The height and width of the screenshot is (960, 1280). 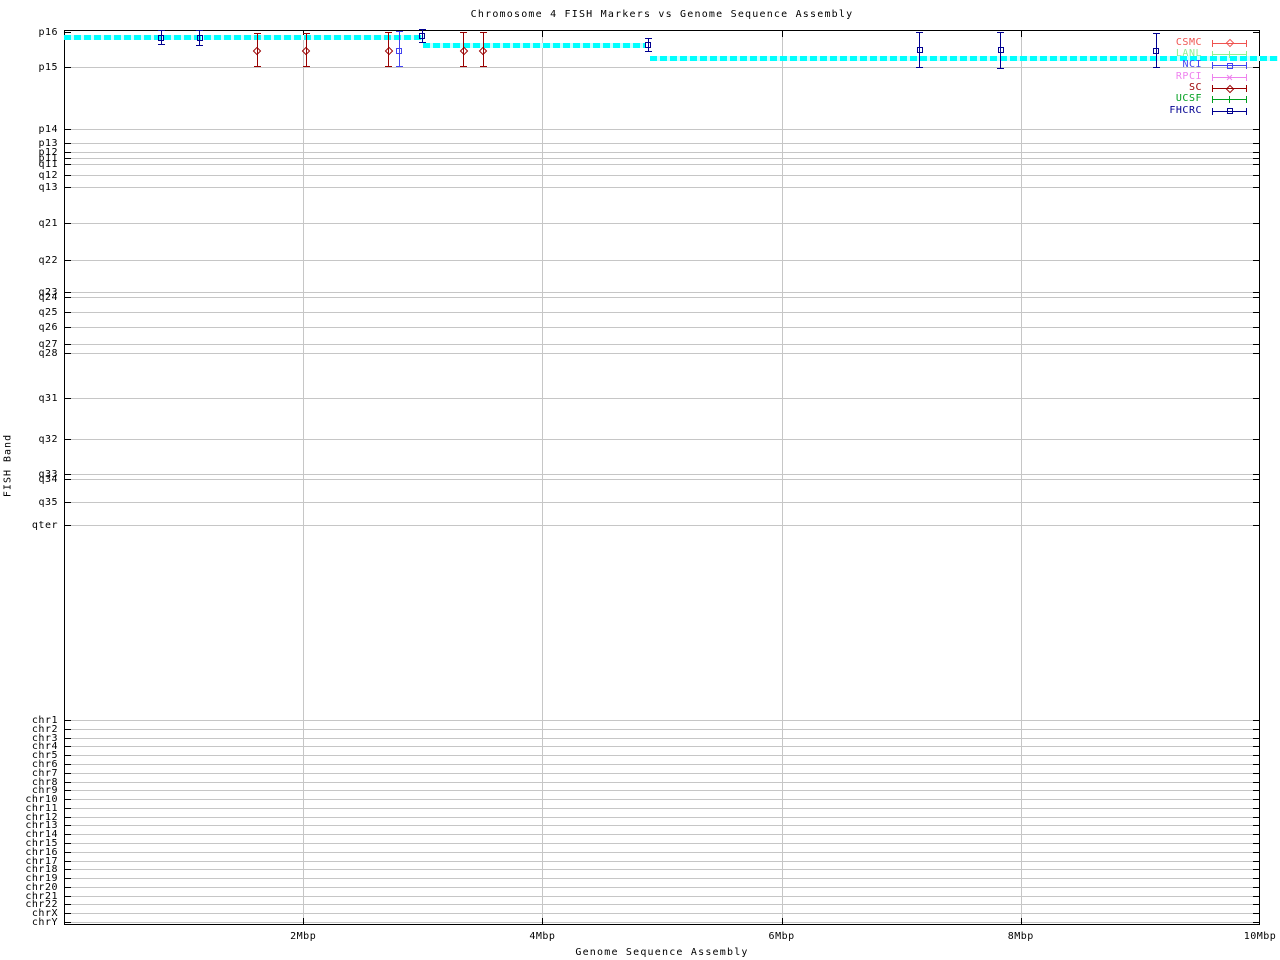 What do you see at coordinates (1229, 100) in the screenshot?
I see `legend-marker-UCSF` at bounding box center [1229, 100].